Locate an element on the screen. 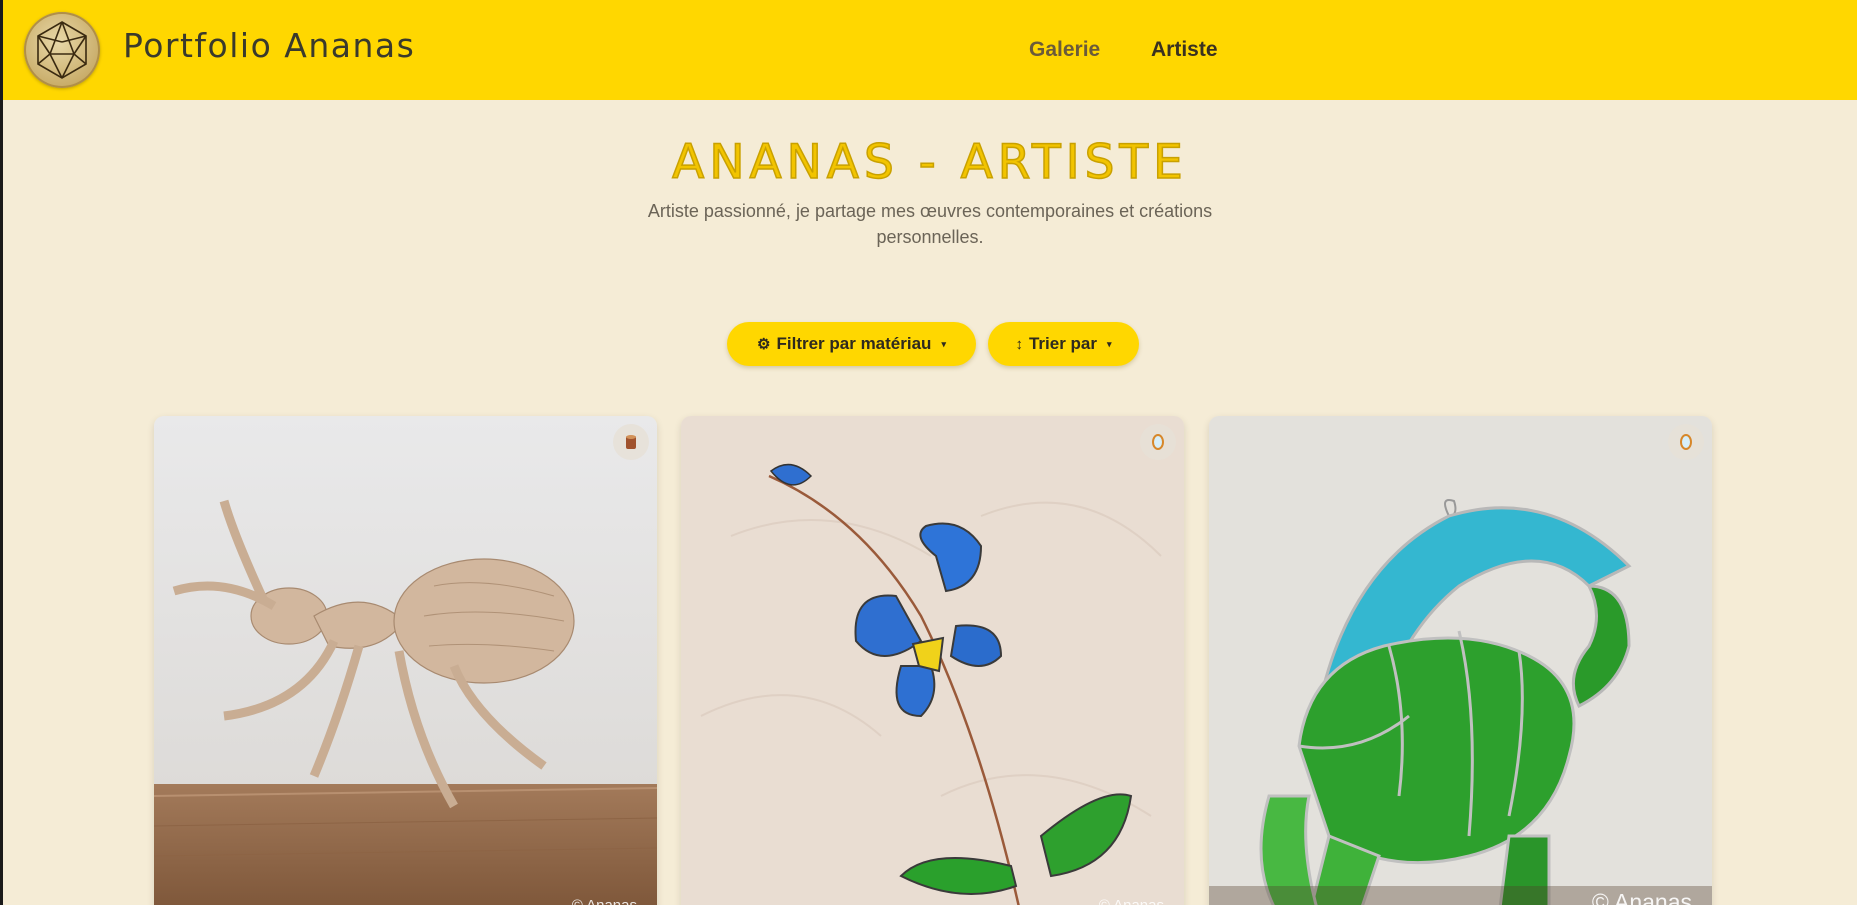 The image size is (1857, 905). wood-log-icon is located at coordinates (631, 442).